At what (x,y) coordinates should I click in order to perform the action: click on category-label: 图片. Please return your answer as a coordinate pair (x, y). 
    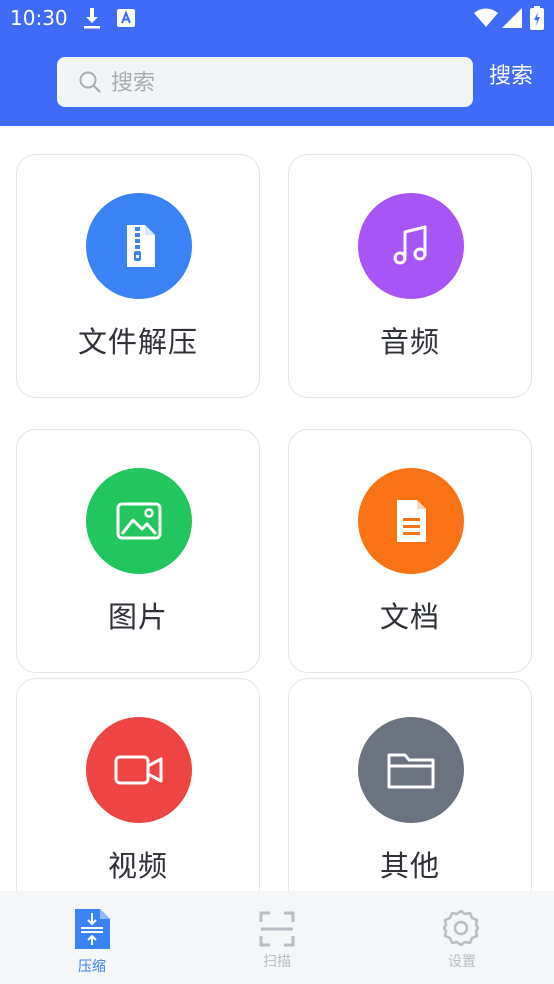
    Looking at the image, I should click on (137, 617).